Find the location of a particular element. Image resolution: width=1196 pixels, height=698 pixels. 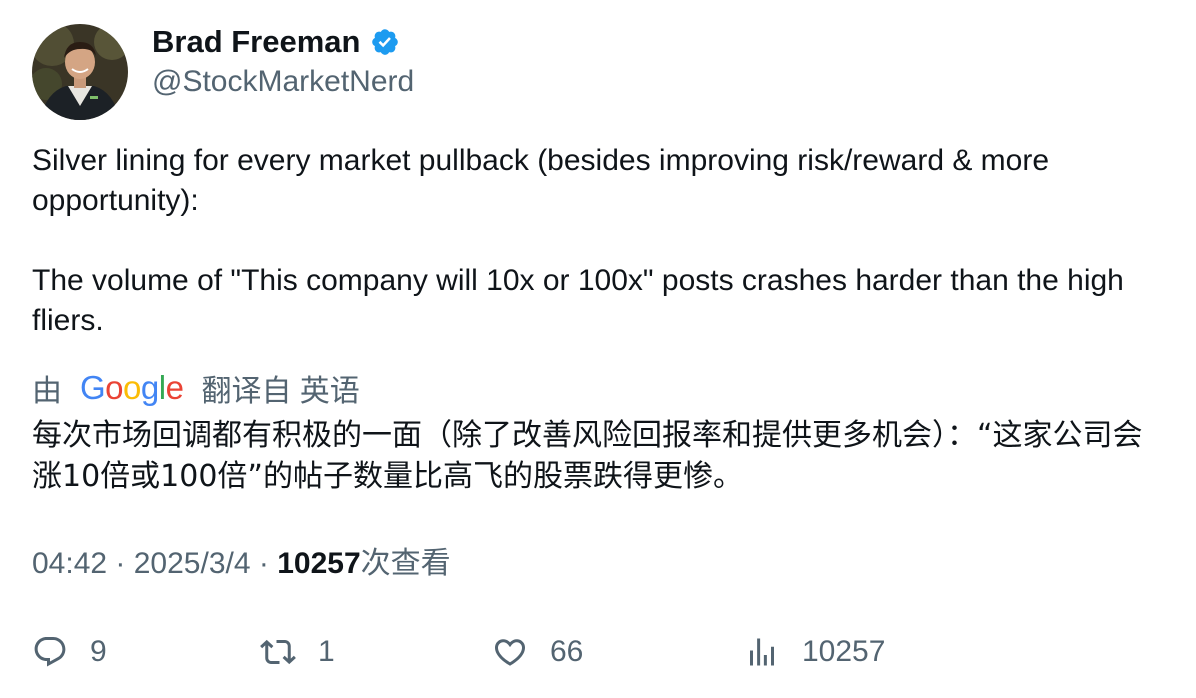

google-logo: Google is located at coordinates (132, 388).